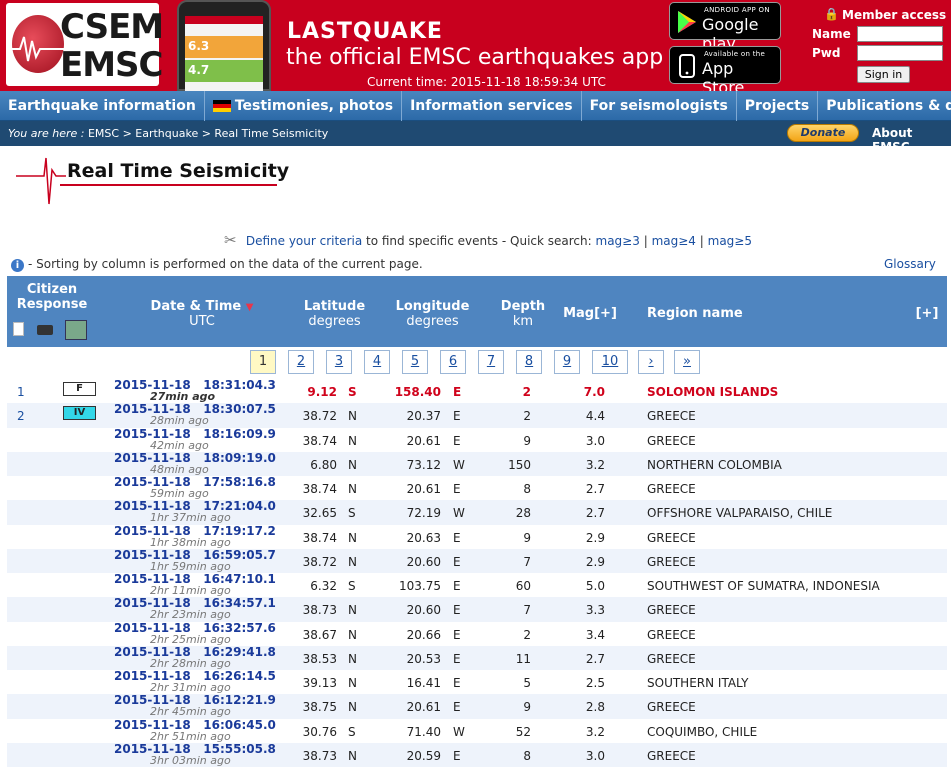 This screenshot has height=767, width=951. Describe the element at coordinates (79, 389) in the screenshot. I see `intensity-badge: F` at that location.